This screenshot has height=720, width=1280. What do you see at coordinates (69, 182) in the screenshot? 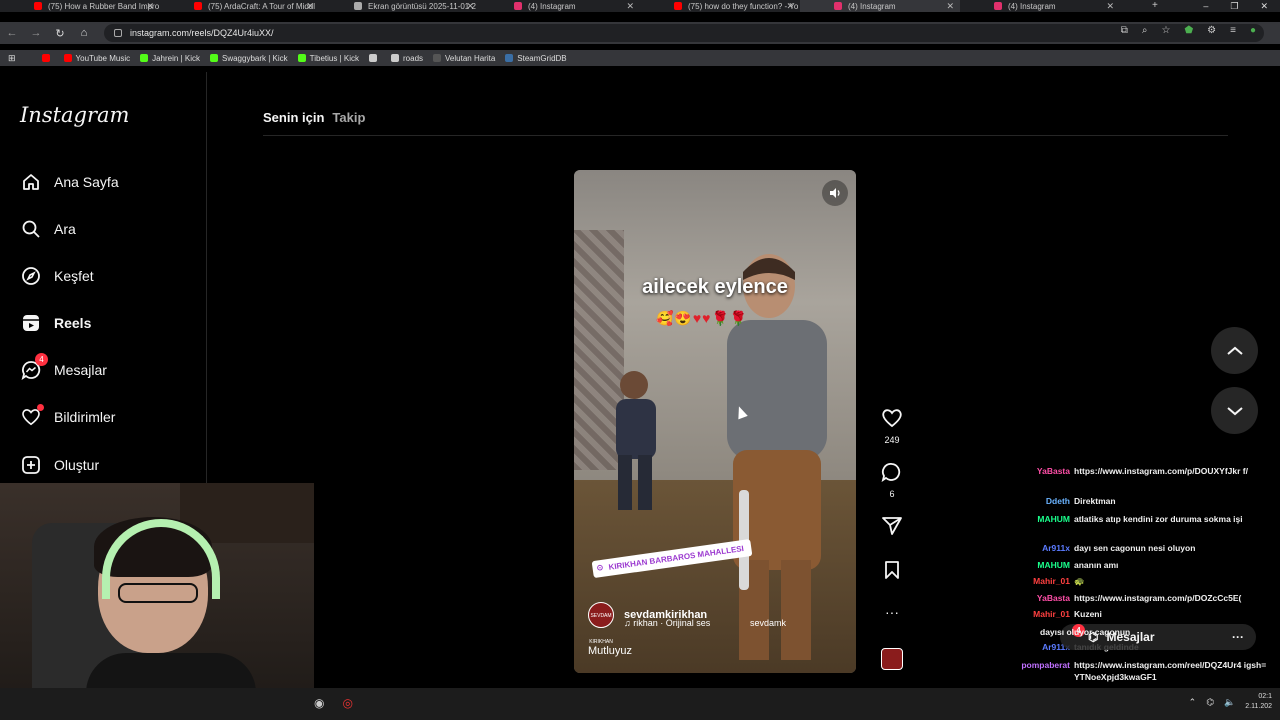
I see `sidebar-item-home: Ana Sayfa` at bounding box center [69, 182].